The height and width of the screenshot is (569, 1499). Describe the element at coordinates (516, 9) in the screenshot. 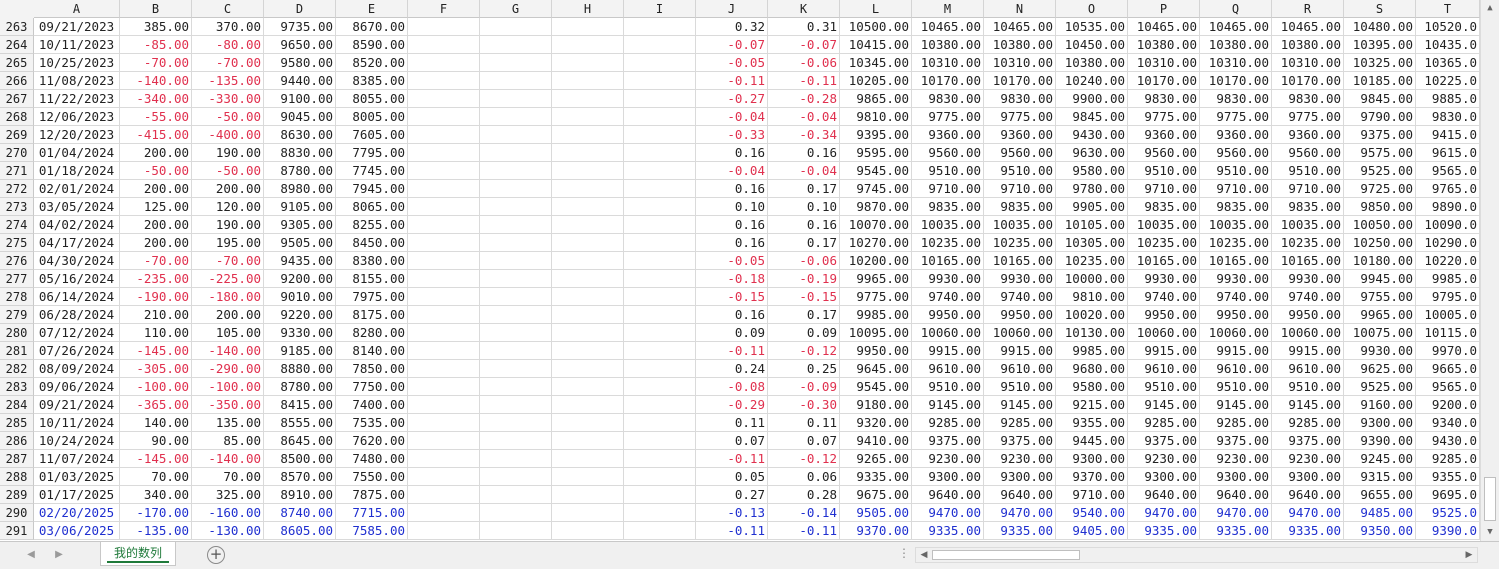

I see `column-header-g: G` at that location.